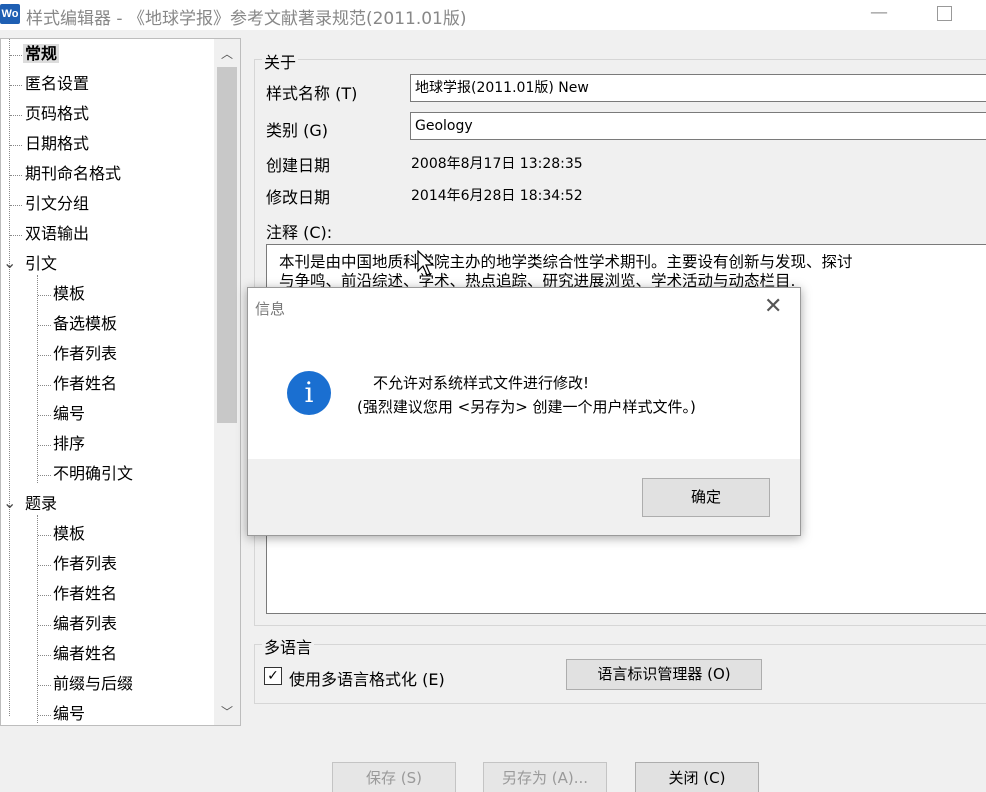 The height and width of the screenshot is (792, 986). What do you see at coordinates (524, 497) in the screenshot?
I see `dialog-footer: 确定` at bounding box center [524, 497].